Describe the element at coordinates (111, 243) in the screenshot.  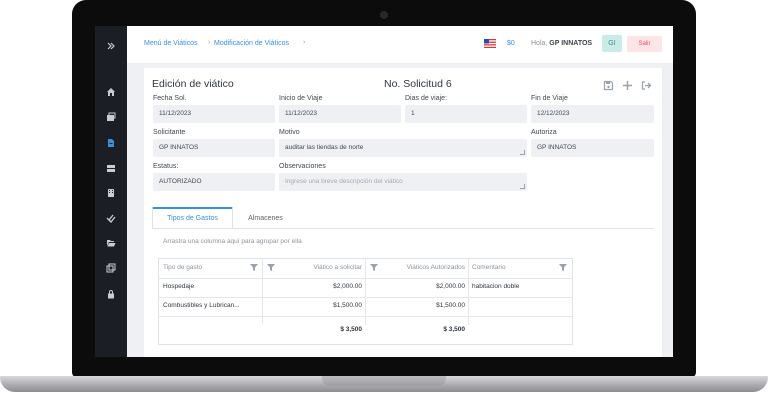
I see `folder-open-icon` at that location.